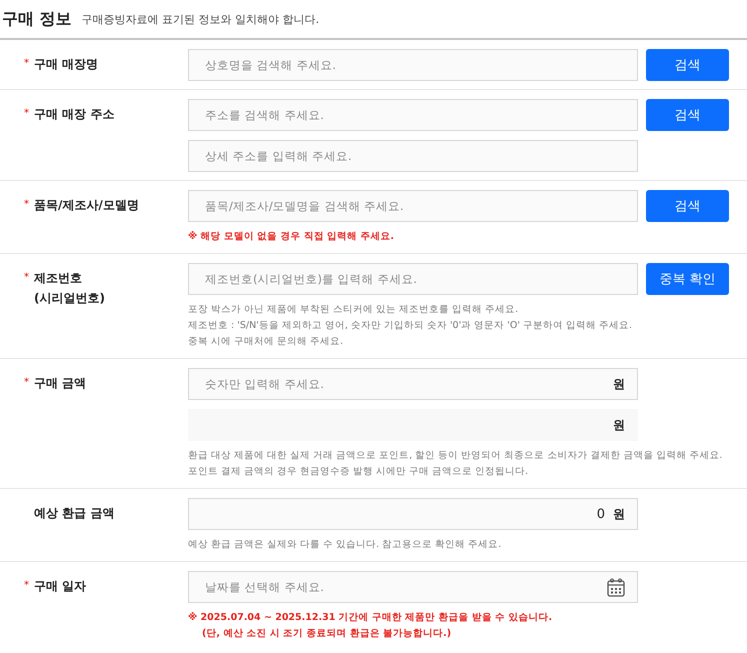  Describe the element at coordinates (266, 342) in the screenshot. I see `help-text: 중복 시에 구매처에 문의해 주세요.` at that location.